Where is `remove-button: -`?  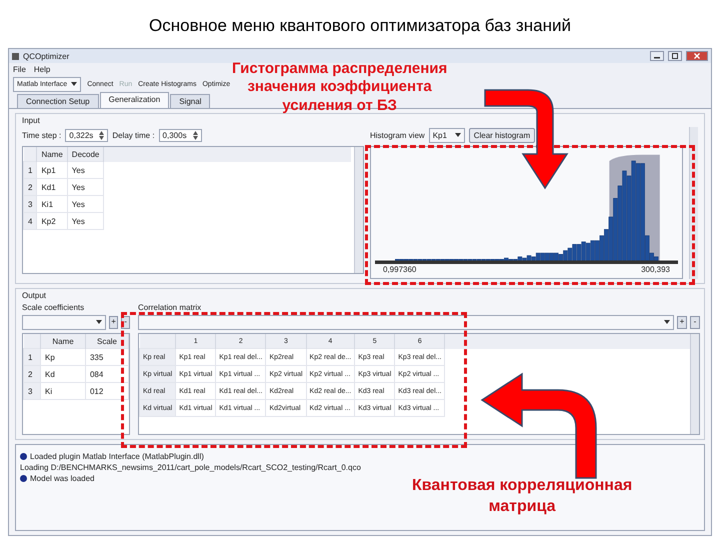 remove-button: - is located at coordinates (695, 322).